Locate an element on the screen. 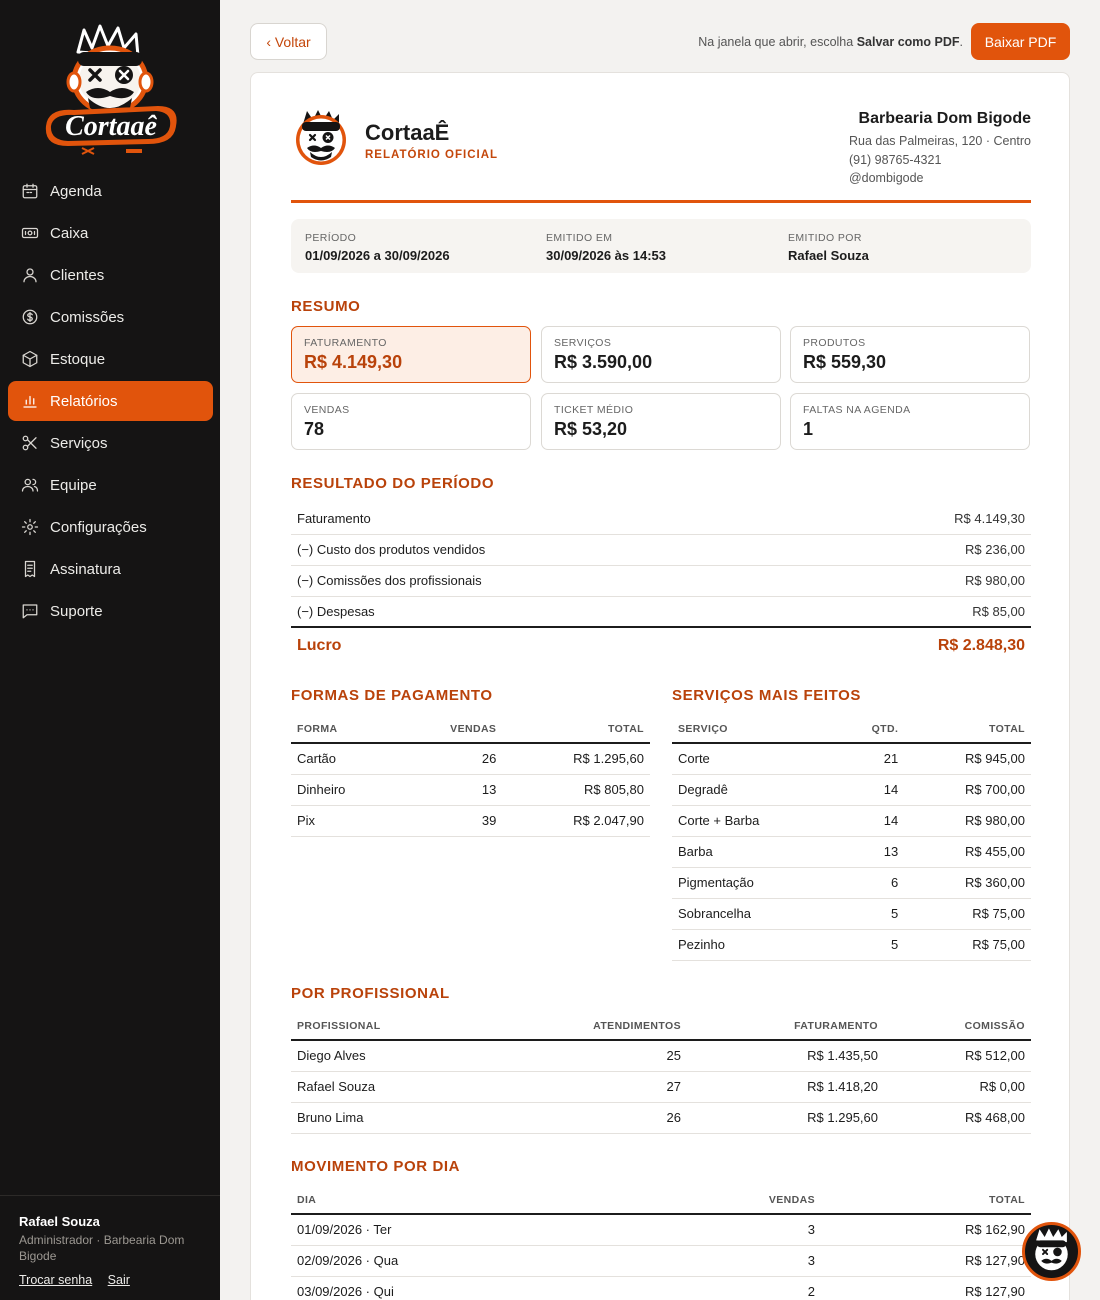  table-row: Sobrancelha 5 R$ 75,00 is located at coordinates (851, 914).